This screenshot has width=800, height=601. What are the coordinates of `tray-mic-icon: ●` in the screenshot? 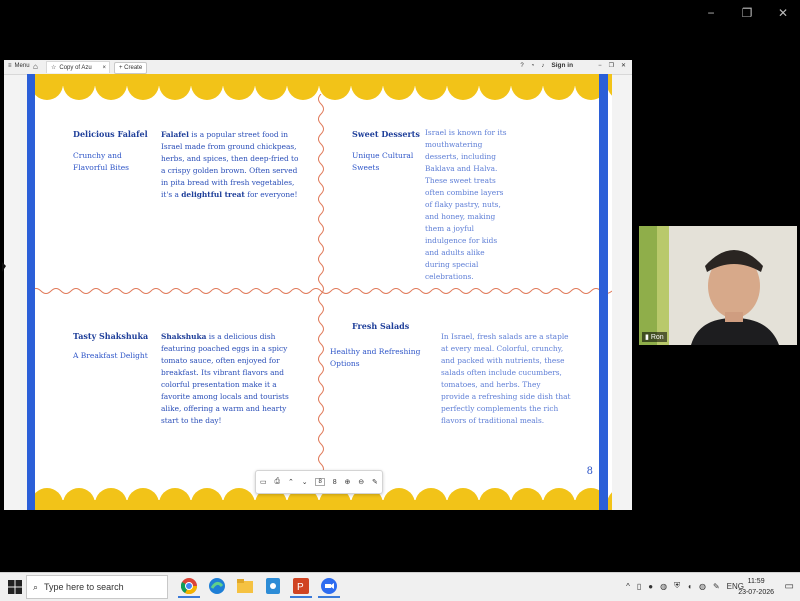 It's located at (650, 586).